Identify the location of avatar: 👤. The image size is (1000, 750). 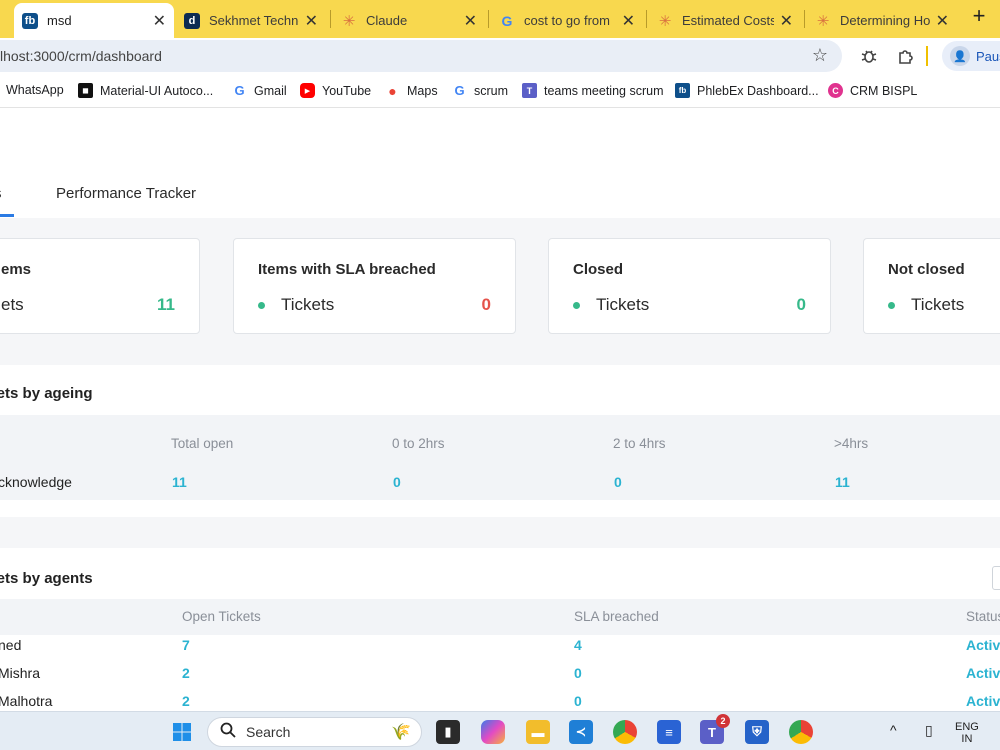
(960, 56).